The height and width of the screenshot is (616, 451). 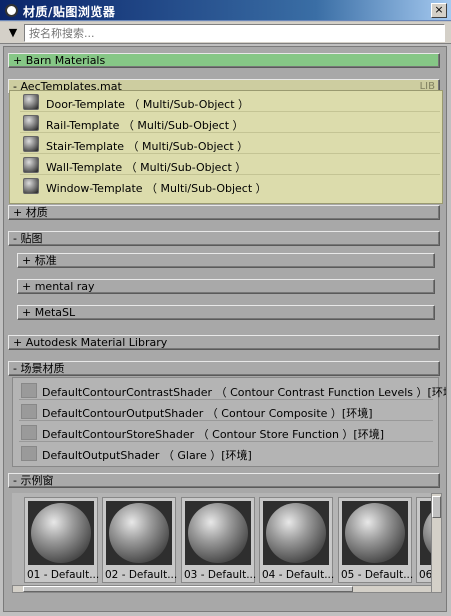 I want to click on search-options-dropdown: ▼, so click(x=13, y=33).